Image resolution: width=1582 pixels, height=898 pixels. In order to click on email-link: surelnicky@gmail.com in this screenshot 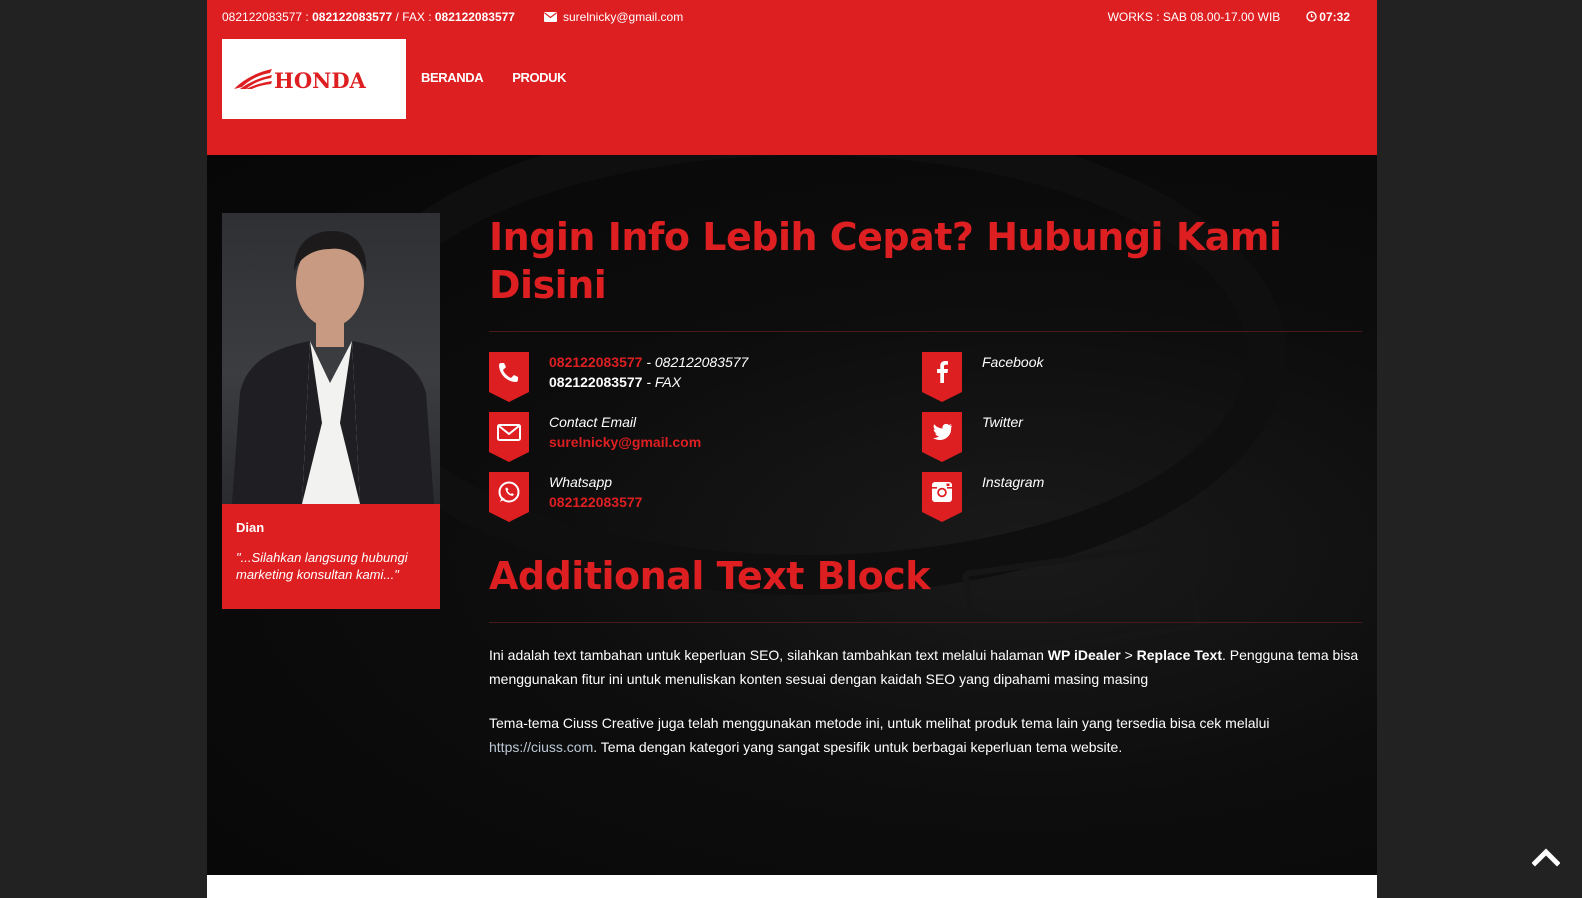, I will do `click(625, 442)`.